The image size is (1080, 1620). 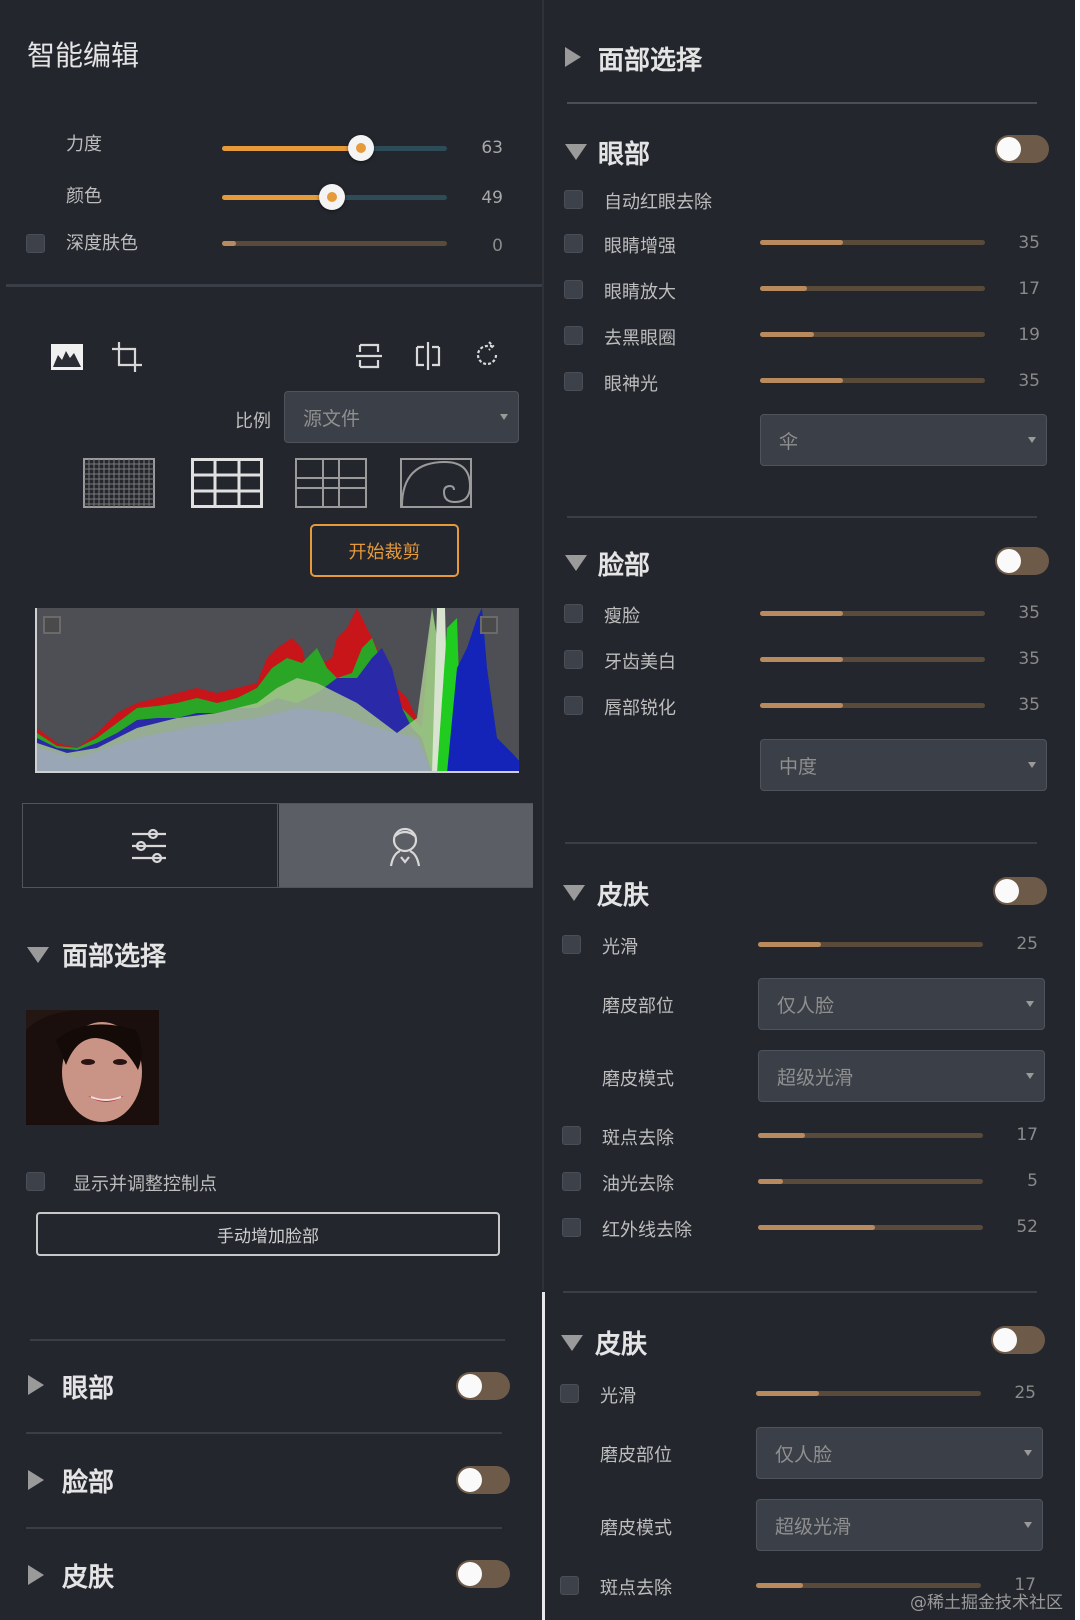 What do you see at coordinates (573, 705) in the screenshot?
I see `lip-sharpen-checkbox` at bounding box center [573, 705].